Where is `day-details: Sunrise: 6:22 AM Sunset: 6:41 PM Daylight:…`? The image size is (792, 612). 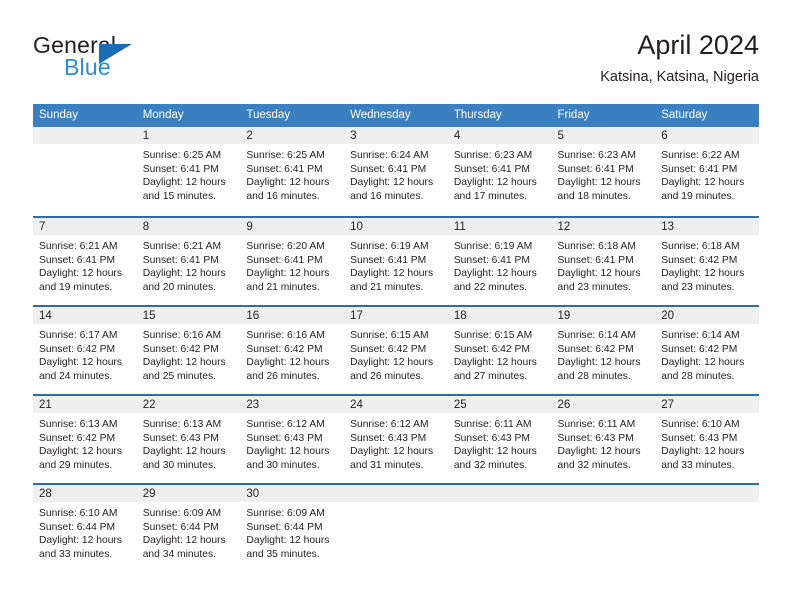
day-details: Sunrise: 6:22 AM Sunset: 6:41 PM Daylight:… is located at coordinates (707, 173).